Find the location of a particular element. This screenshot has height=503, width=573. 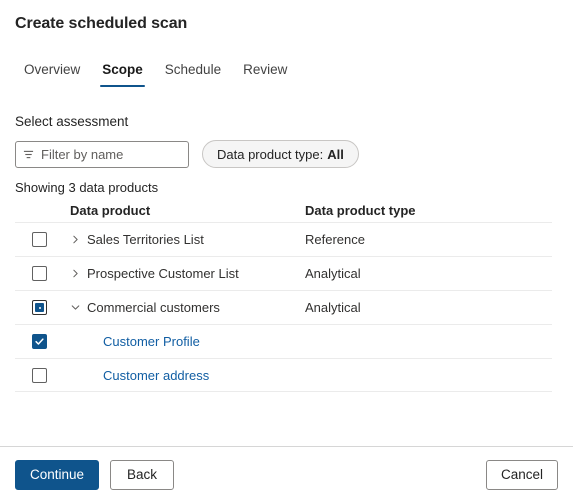

row-name-cell: Commercial customers is located at coordinates (187, 307).